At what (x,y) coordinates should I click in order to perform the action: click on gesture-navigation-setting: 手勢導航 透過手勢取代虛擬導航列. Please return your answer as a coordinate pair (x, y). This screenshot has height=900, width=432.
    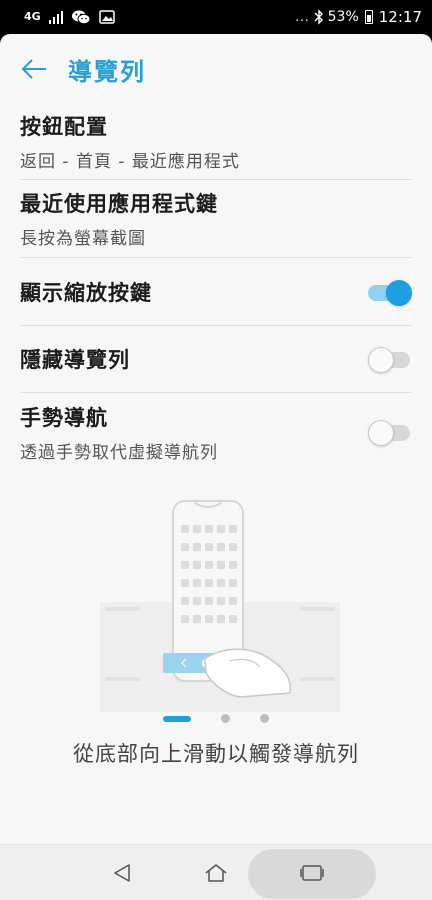
    Looking at the image, I should click on (216, 432).